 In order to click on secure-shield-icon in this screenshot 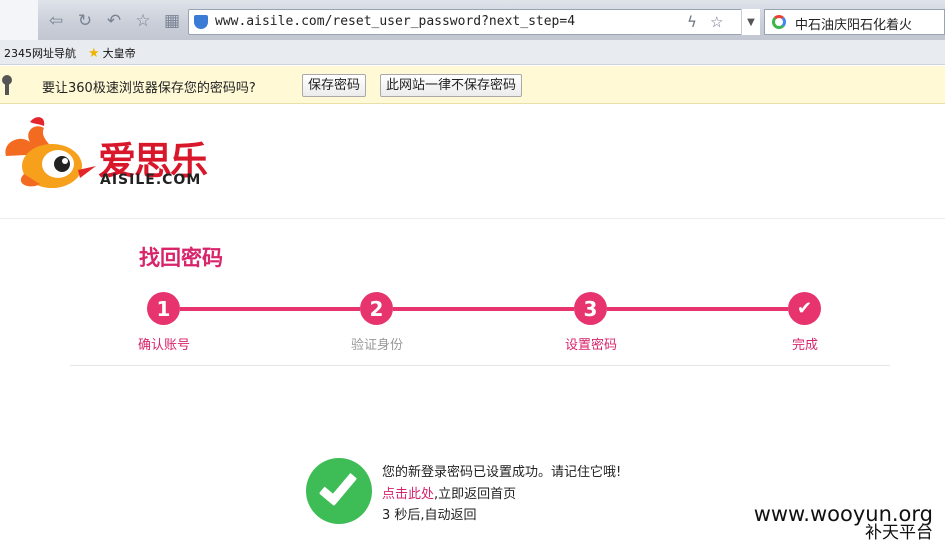, I will do `click(201, 22)`.